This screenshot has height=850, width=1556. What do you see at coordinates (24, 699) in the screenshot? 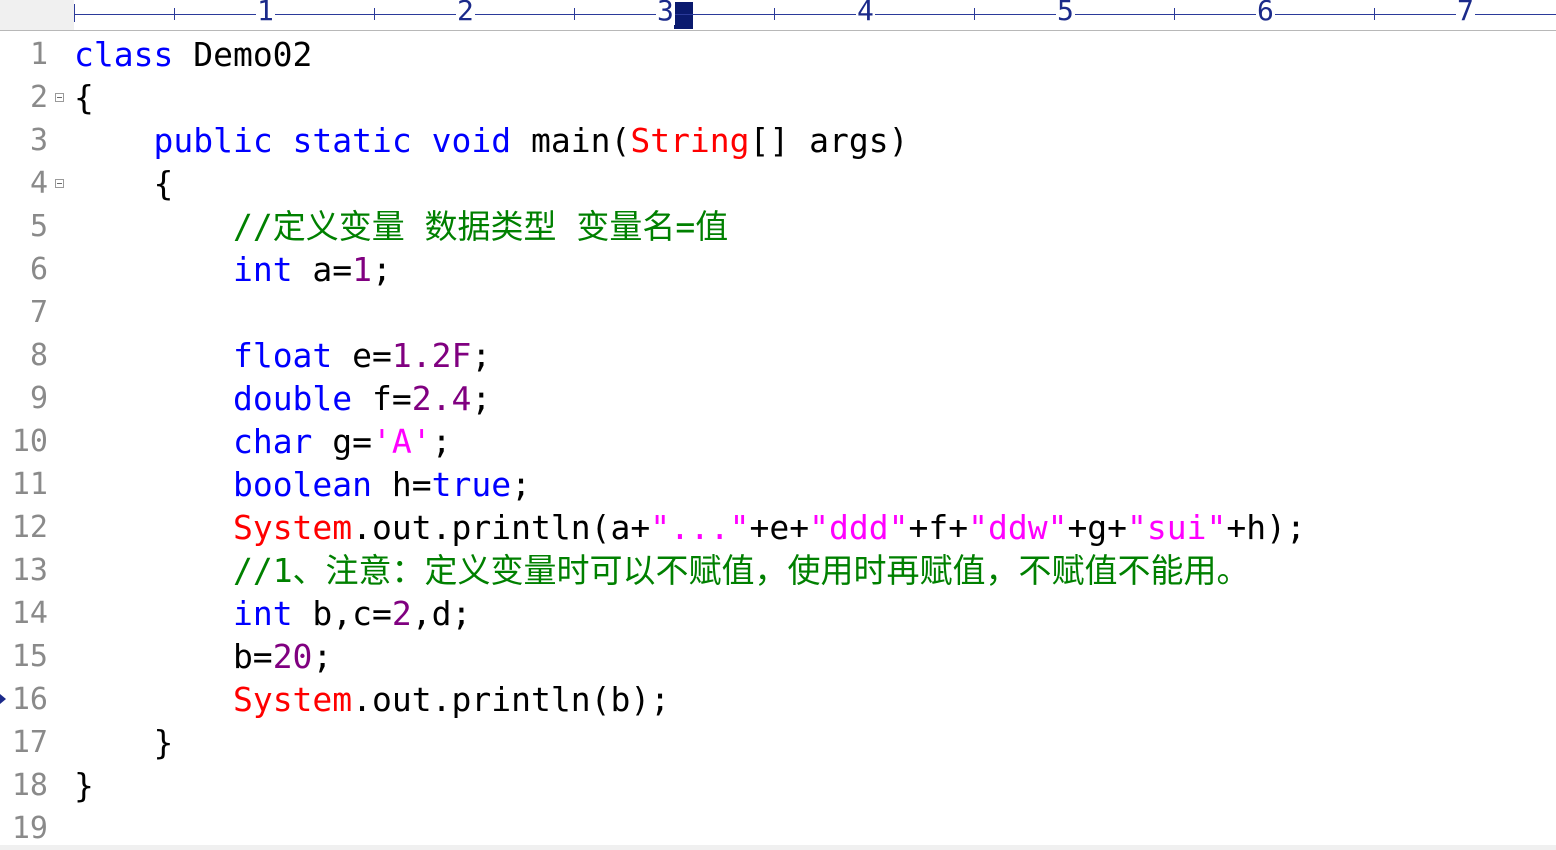
I see `line-number: 16` at bounding box center [24, 699].